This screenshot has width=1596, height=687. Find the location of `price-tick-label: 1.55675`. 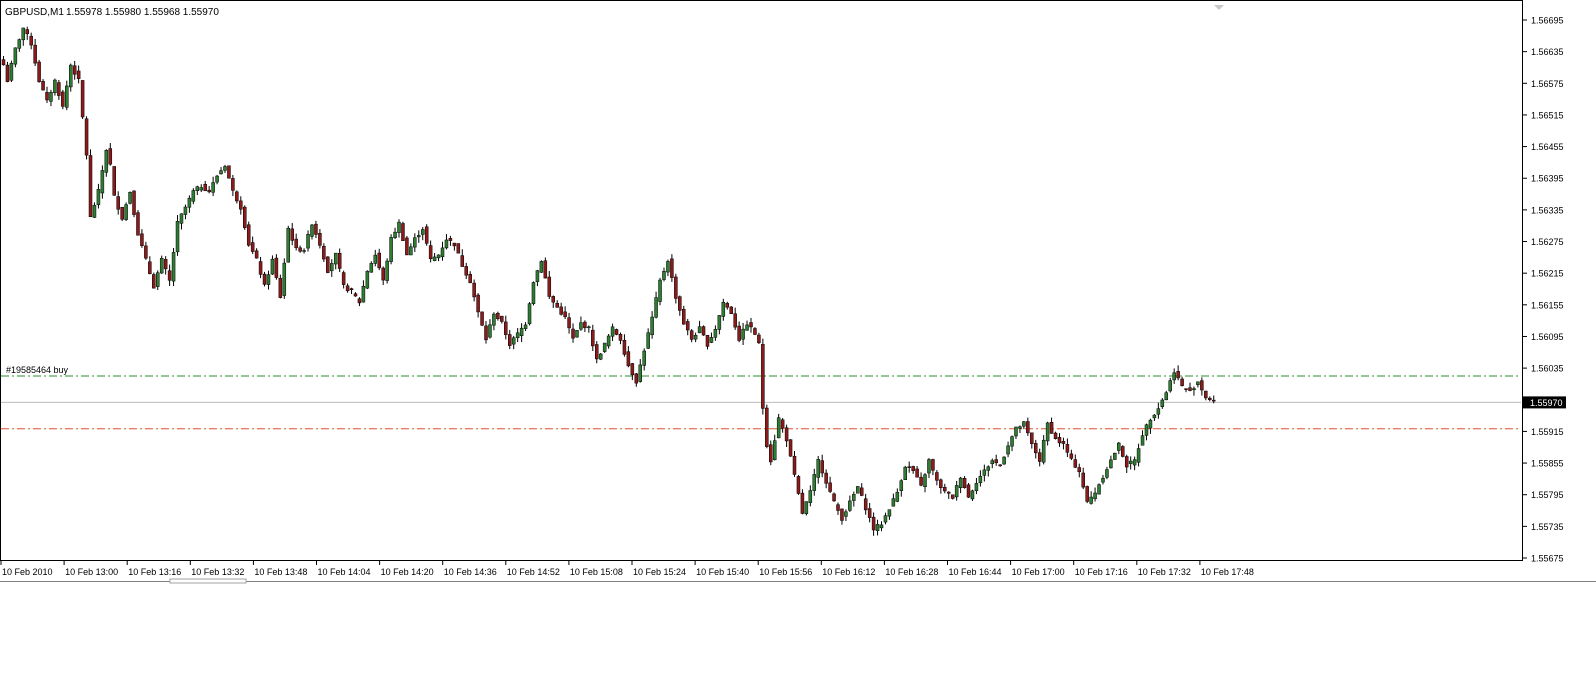

price-tick-label: 1.55675 is located at coordinates (1547, 559).